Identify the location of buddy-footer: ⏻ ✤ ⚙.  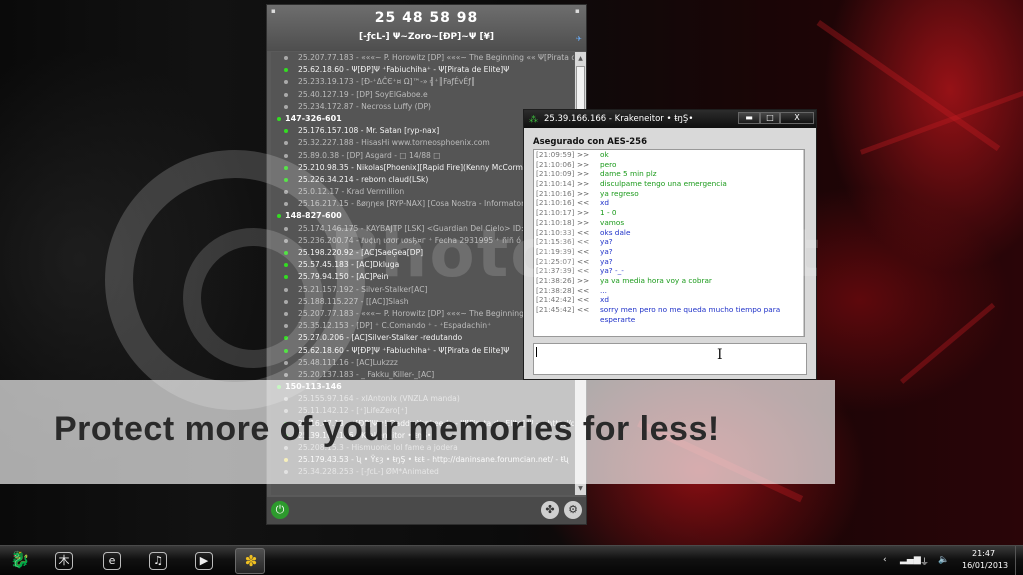
(426, 510).